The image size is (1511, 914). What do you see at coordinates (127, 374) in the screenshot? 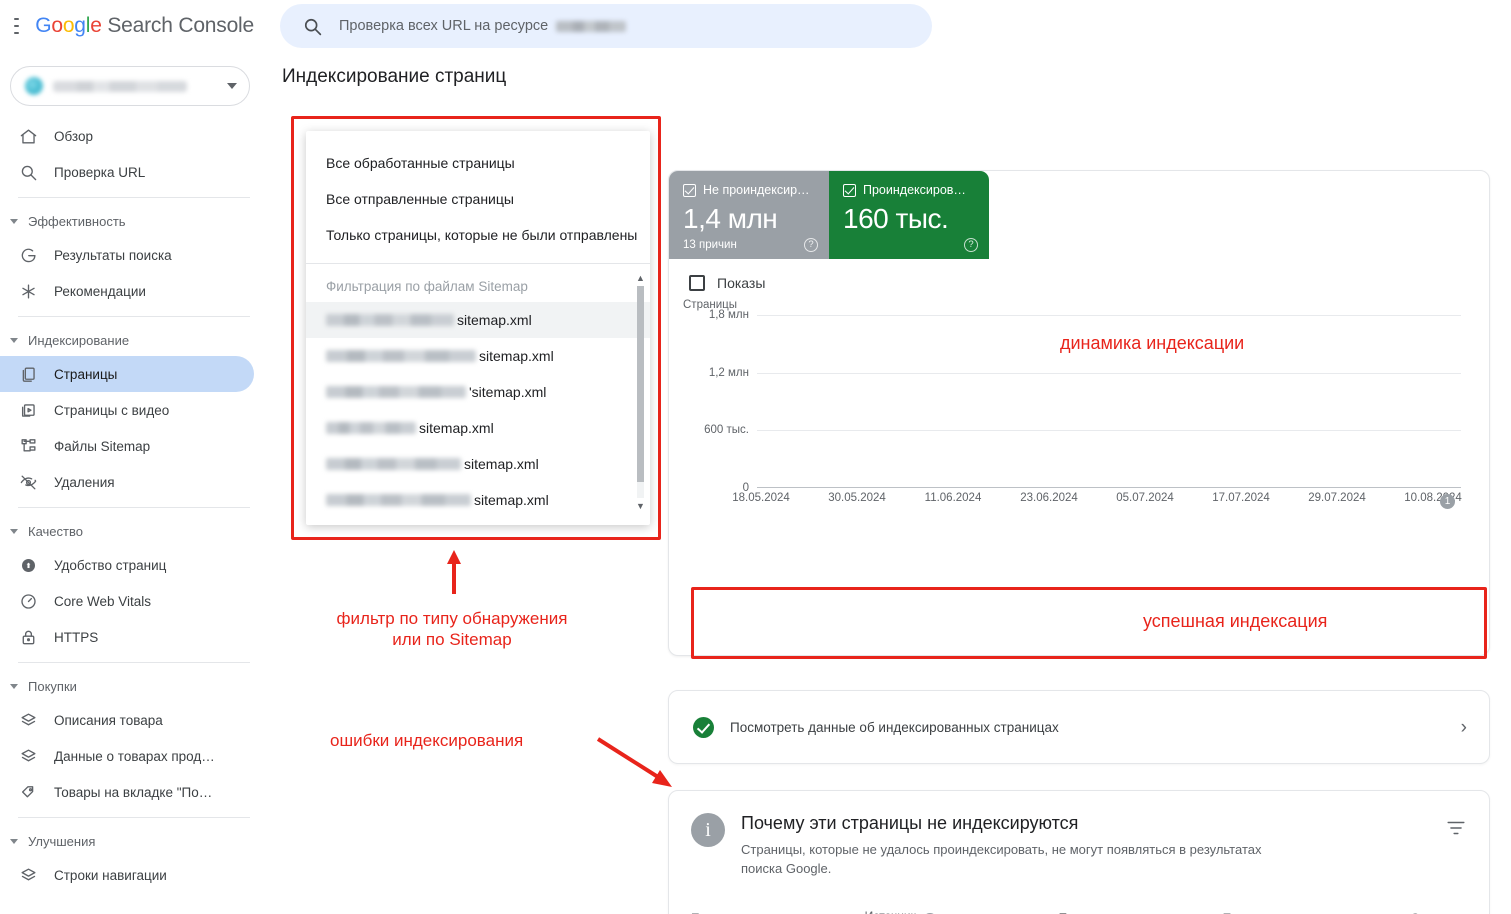
I see `sidebar-item-pages: Страницы` at bounding box center [127, 374].